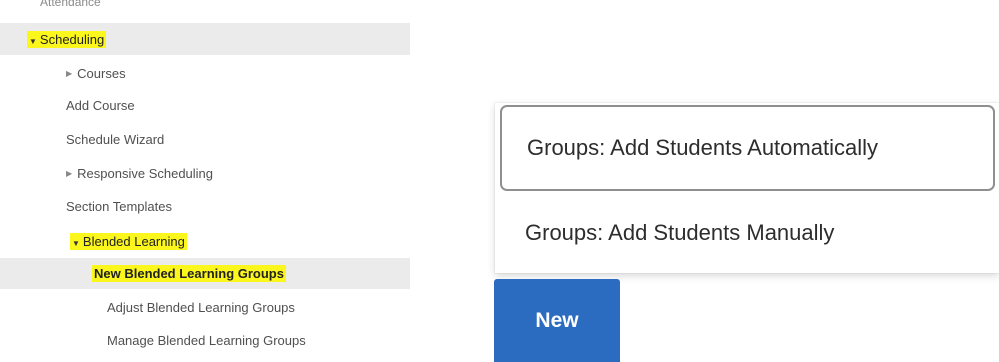 This screenshot has width=999, height=362. I want to click on nav-item-label: Manage Blended Learning Groups, so click(206, 340).